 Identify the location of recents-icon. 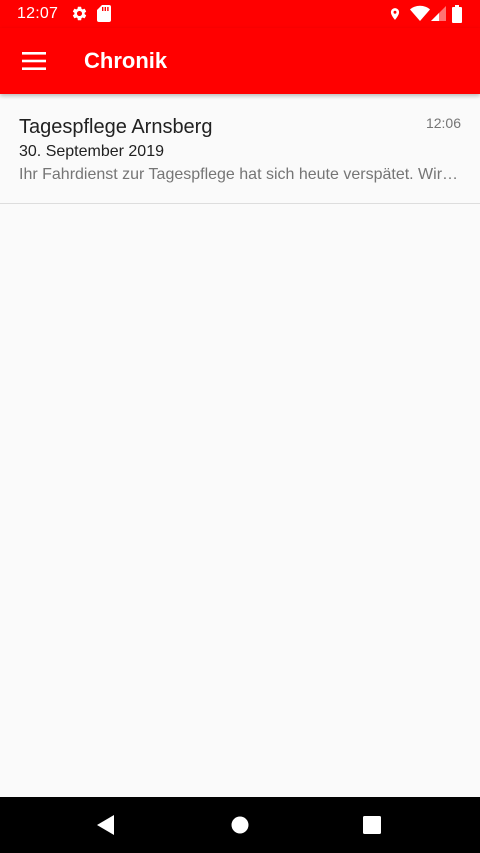
(372, 825).